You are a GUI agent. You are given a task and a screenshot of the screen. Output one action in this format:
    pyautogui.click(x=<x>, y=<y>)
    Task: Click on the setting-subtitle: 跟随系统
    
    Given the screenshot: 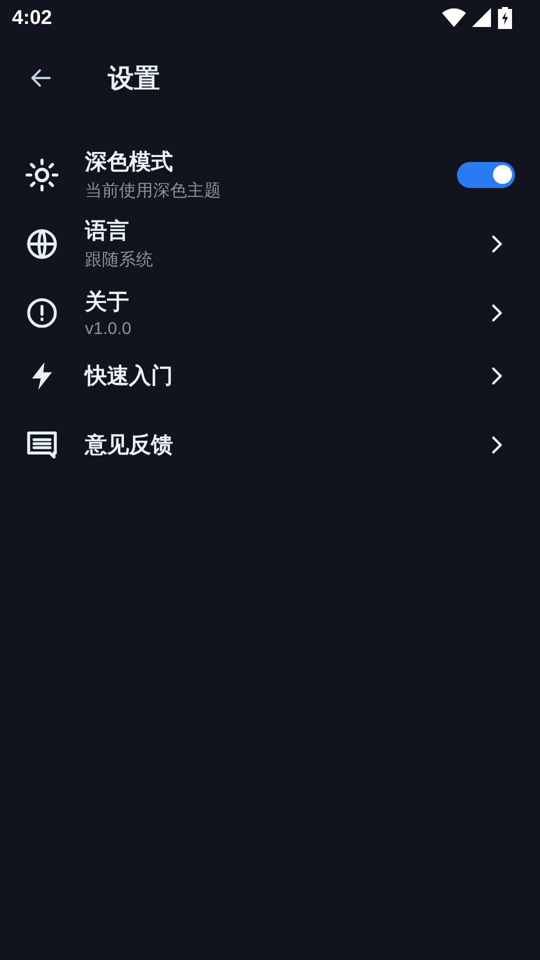 What is the action you would take?
    pyautogui.click(x=119, y=260)
    